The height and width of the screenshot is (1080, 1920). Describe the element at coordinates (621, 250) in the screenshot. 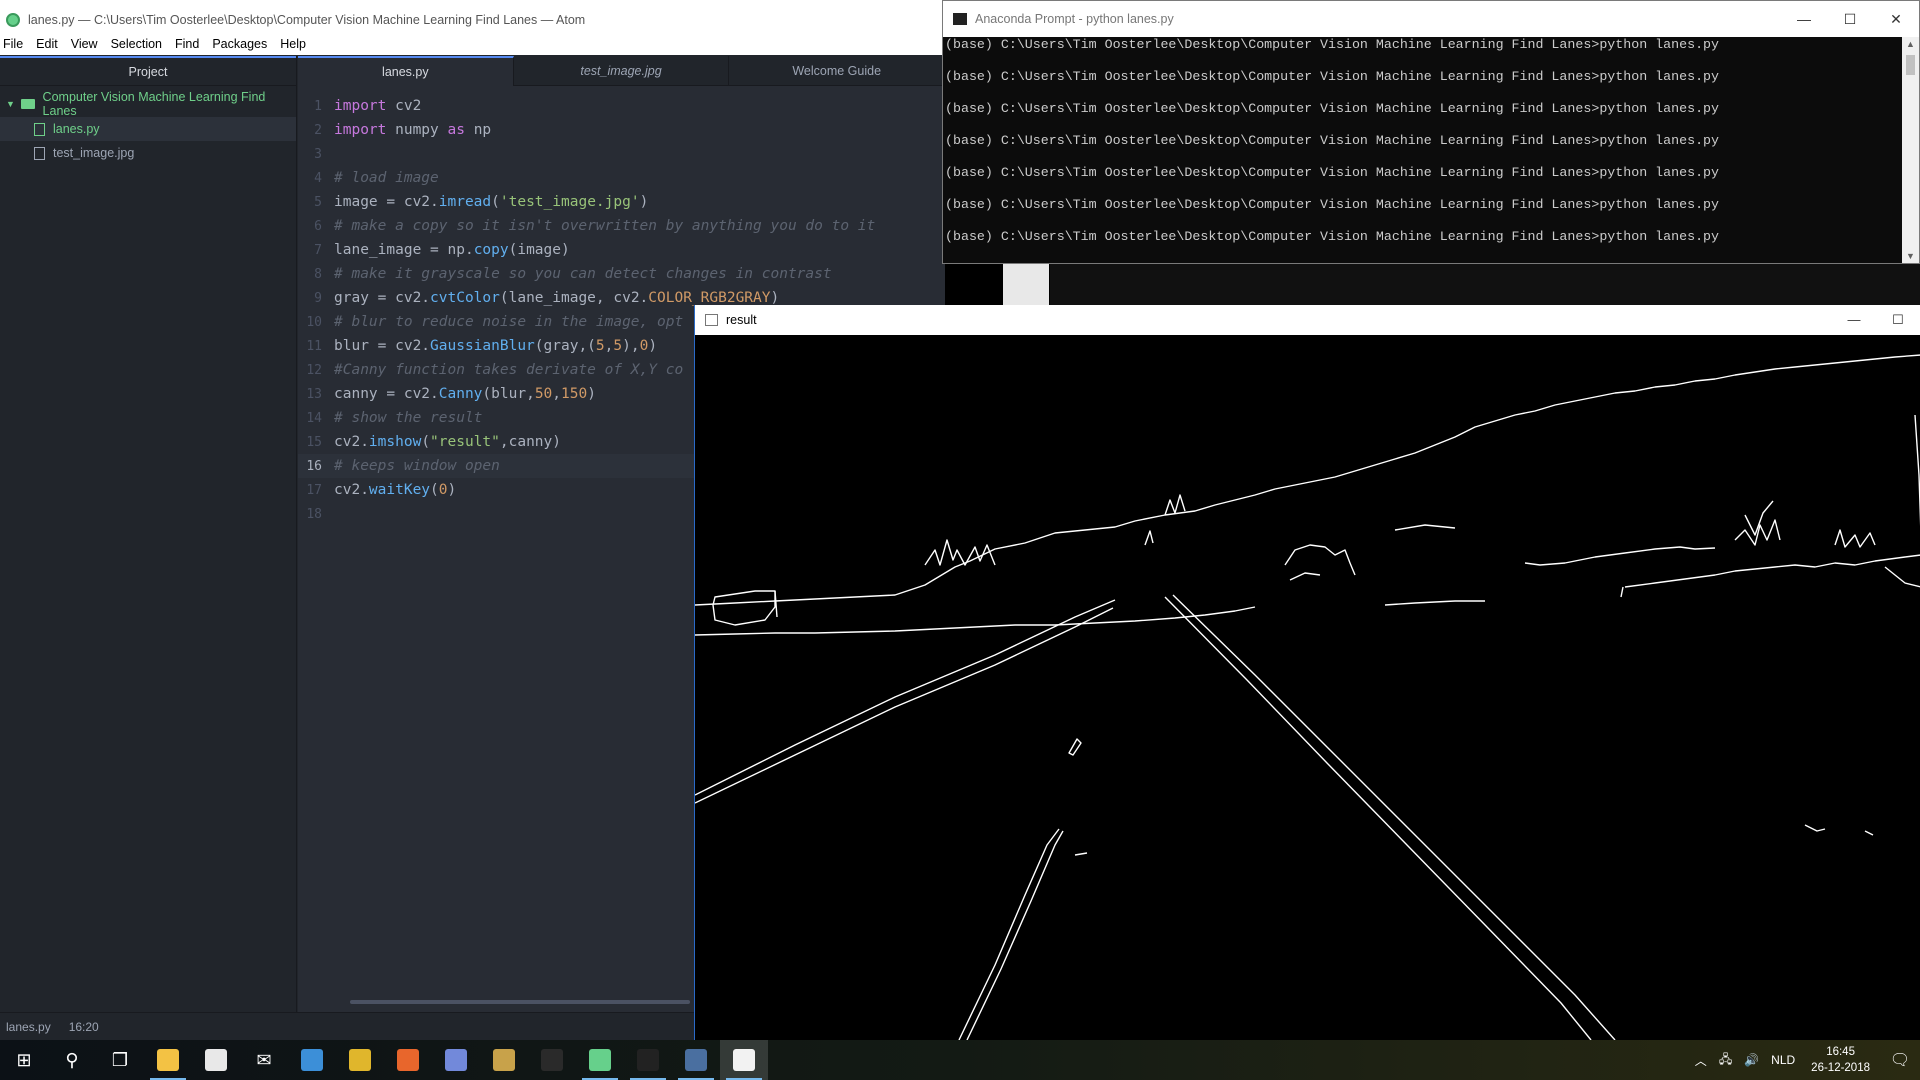

I see `code-line: 7 lane_image = np.copy(image)` at that location.